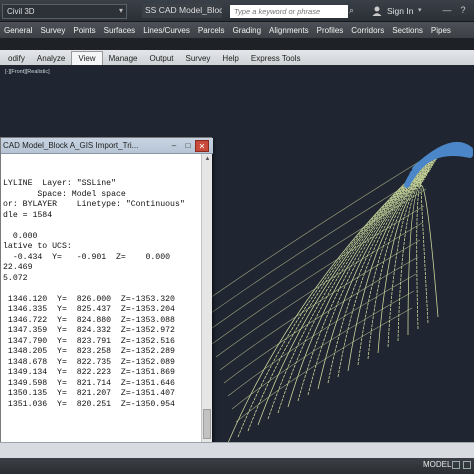  What do you see at coordinates (237, 44) in the screenshot?
I see `ribbon-panel` at bounding box center [237, 44].